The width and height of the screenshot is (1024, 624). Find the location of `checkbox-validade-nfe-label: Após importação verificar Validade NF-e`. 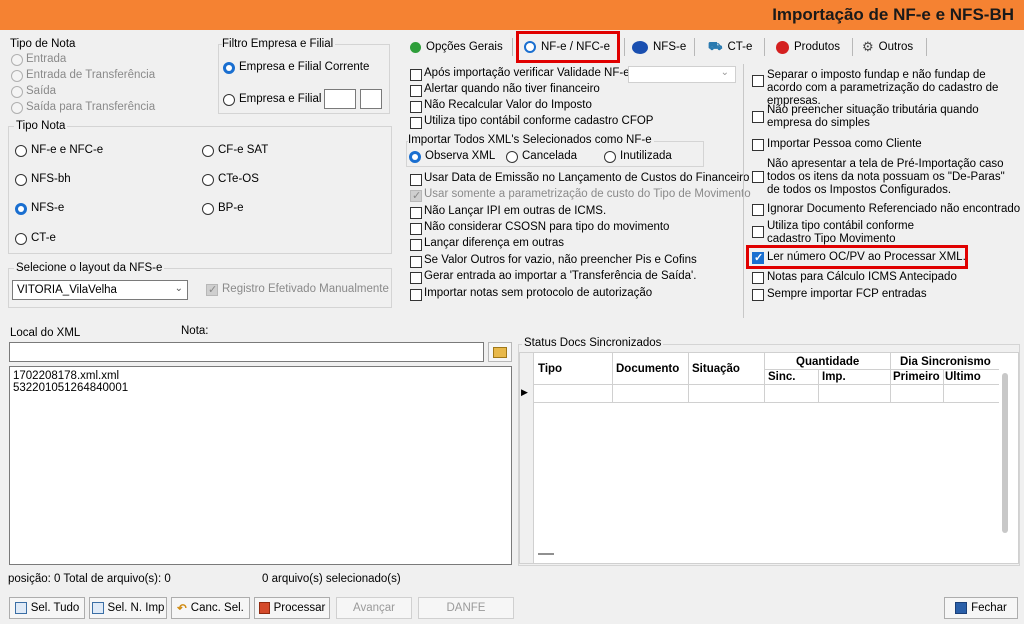

checkbox-validade-nfe-label: Após importação verificar Validade NF-e is located at coordinates (527, 73).